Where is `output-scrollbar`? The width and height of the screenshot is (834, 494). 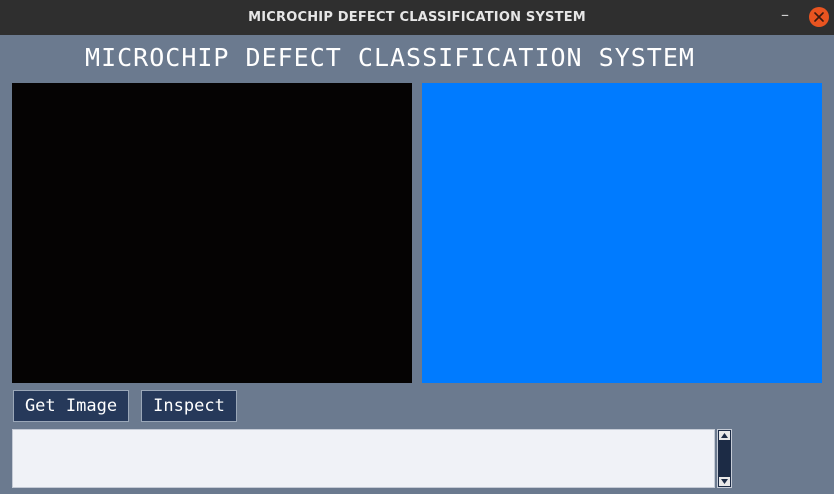
output-scrollbar is located at coordinates (724, 458).